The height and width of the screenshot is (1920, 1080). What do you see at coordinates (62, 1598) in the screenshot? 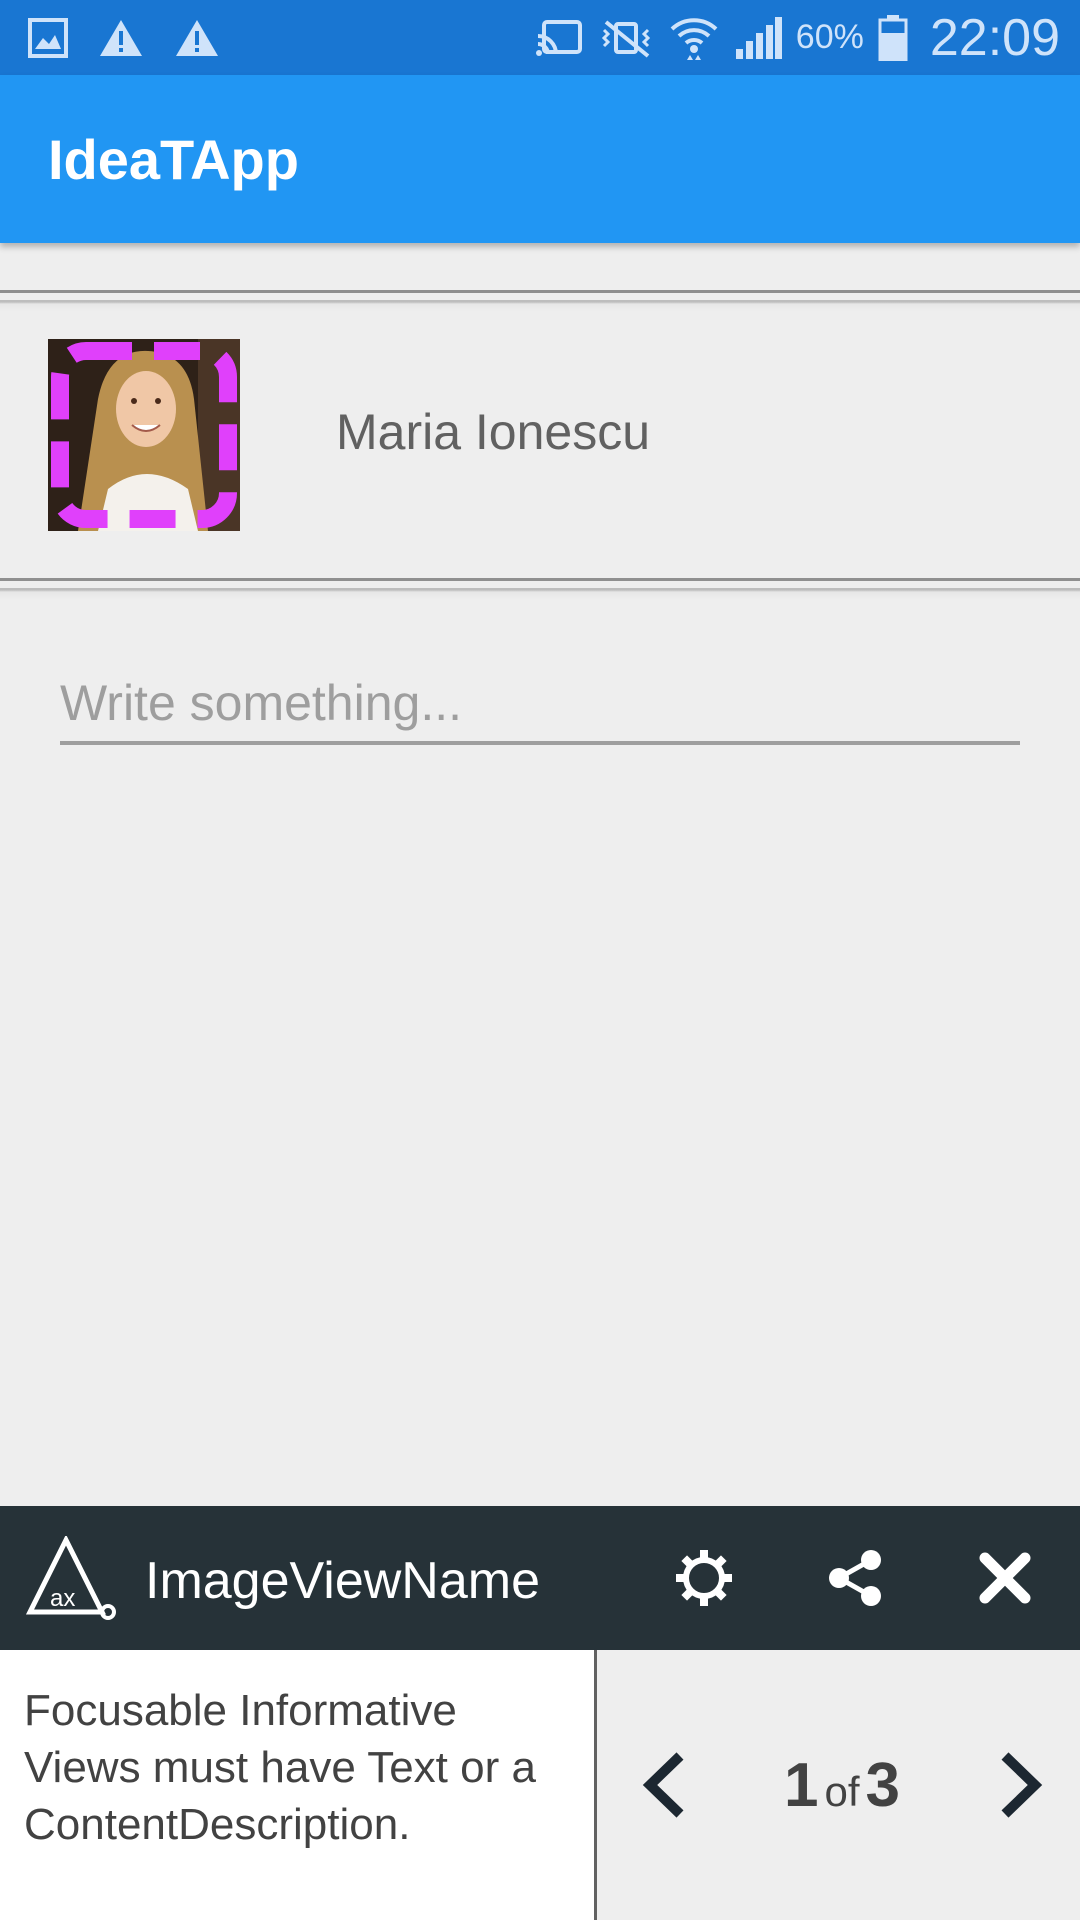
I see `svg-text: ax` at bounding box center [62, 1598].